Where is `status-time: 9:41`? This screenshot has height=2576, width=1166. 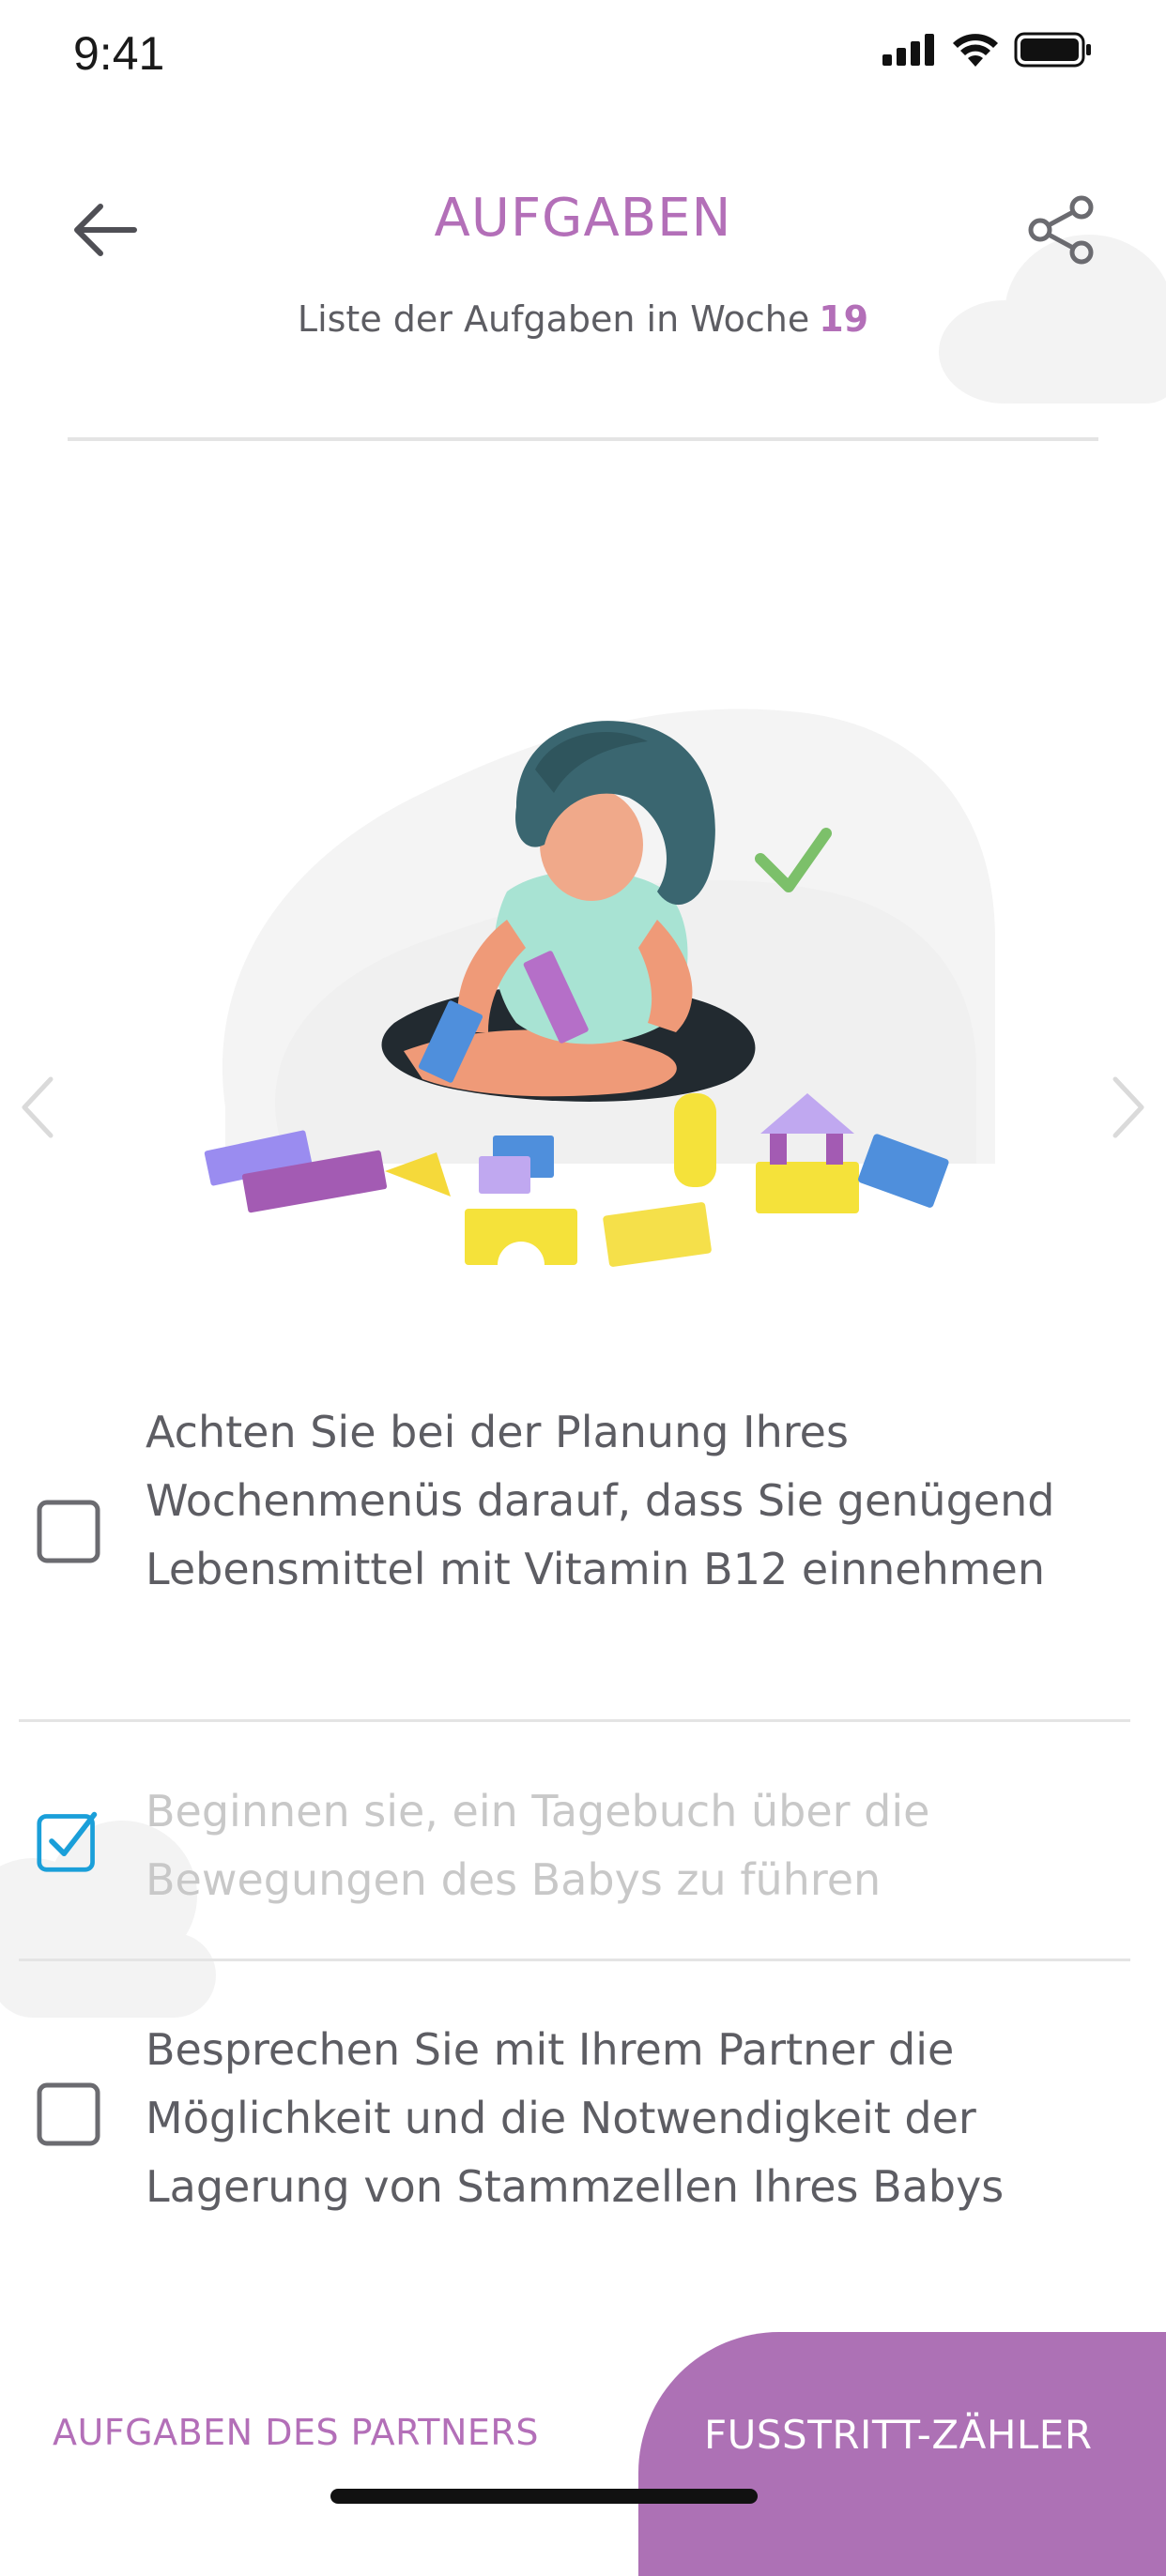 status-time: 9:41 is located at coordinates (119, 53).